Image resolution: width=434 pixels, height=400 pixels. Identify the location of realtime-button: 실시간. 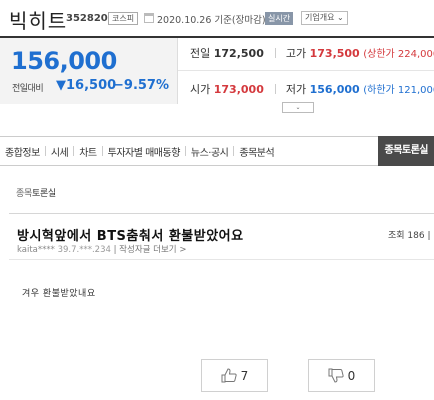
(279, 18).